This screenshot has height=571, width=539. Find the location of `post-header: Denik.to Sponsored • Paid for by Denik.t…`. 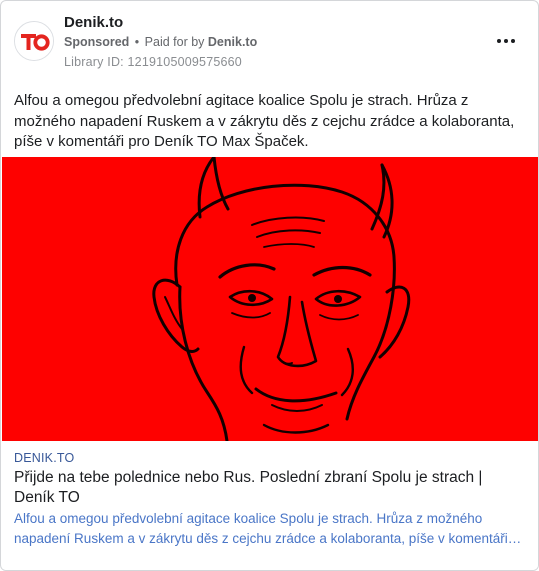

post-header: Denik.to Sponsored • Paid for by Denik.t… is located at coordinates (269, 41).